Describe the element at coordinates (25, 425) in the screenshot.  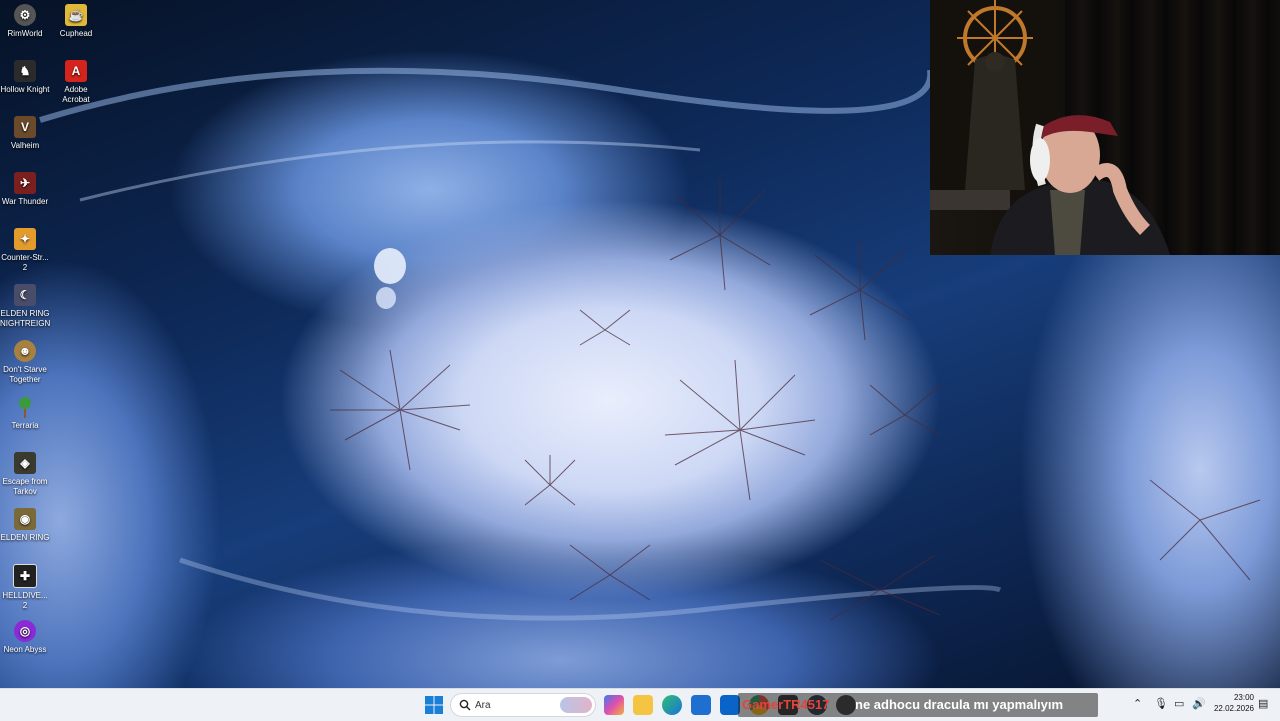
I see `desktop-icon-label: Terraria` at that location.